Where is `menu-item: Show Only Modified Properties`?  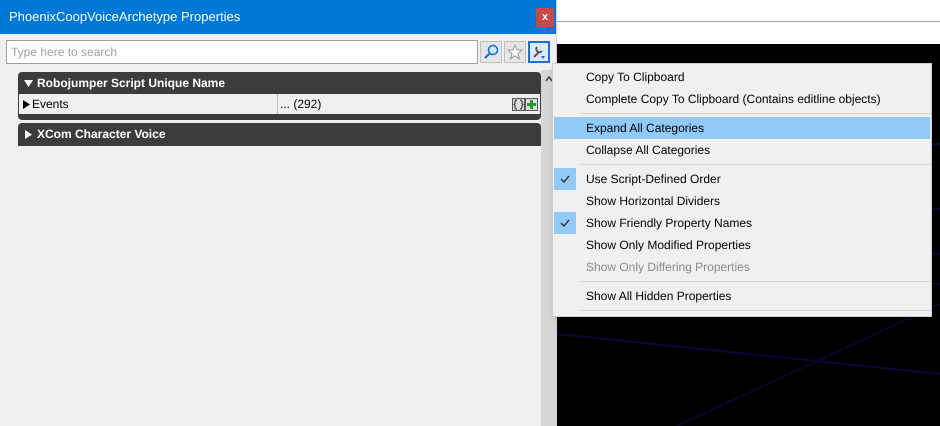 menu-item: Show Only Modified Properties is located at coordinates (742, 245).